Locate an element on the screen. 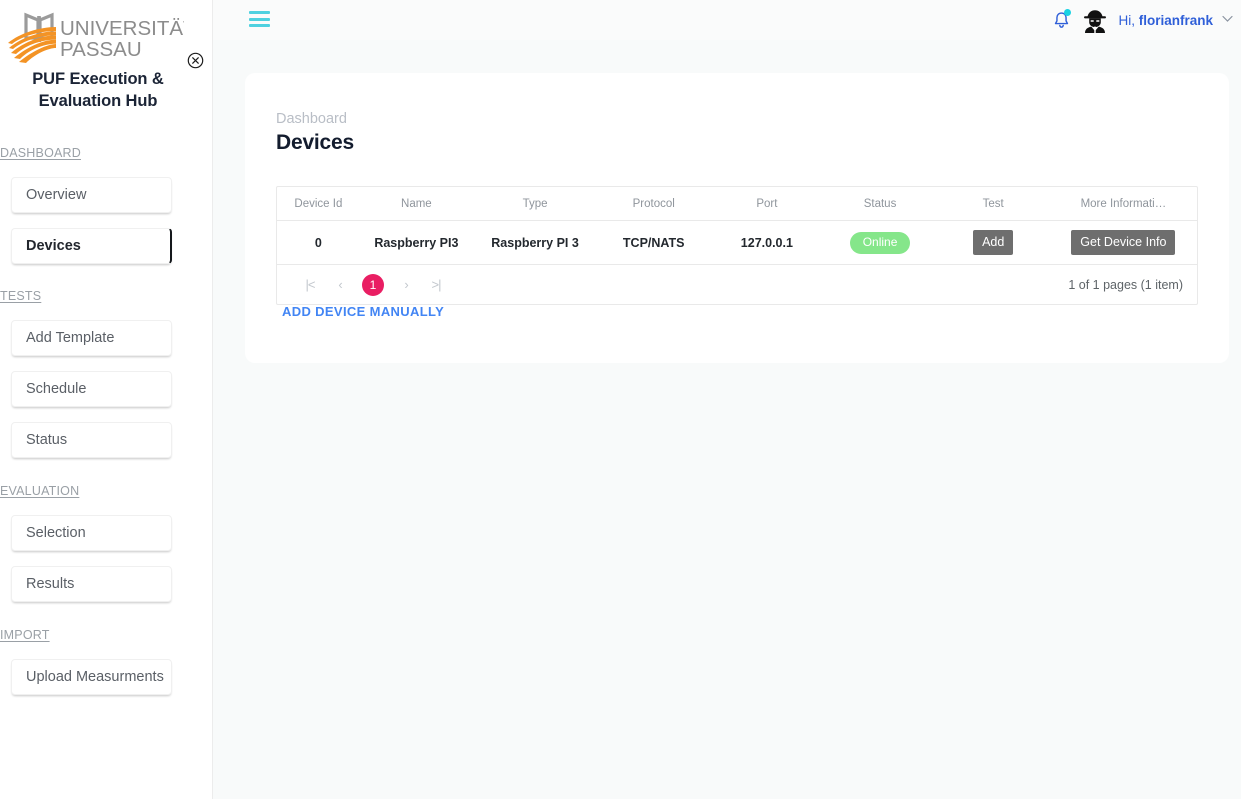 This screenshot has width=1241, height=799. header-right-group: Hi, florianfrank is located at coordinates (1138, 20).